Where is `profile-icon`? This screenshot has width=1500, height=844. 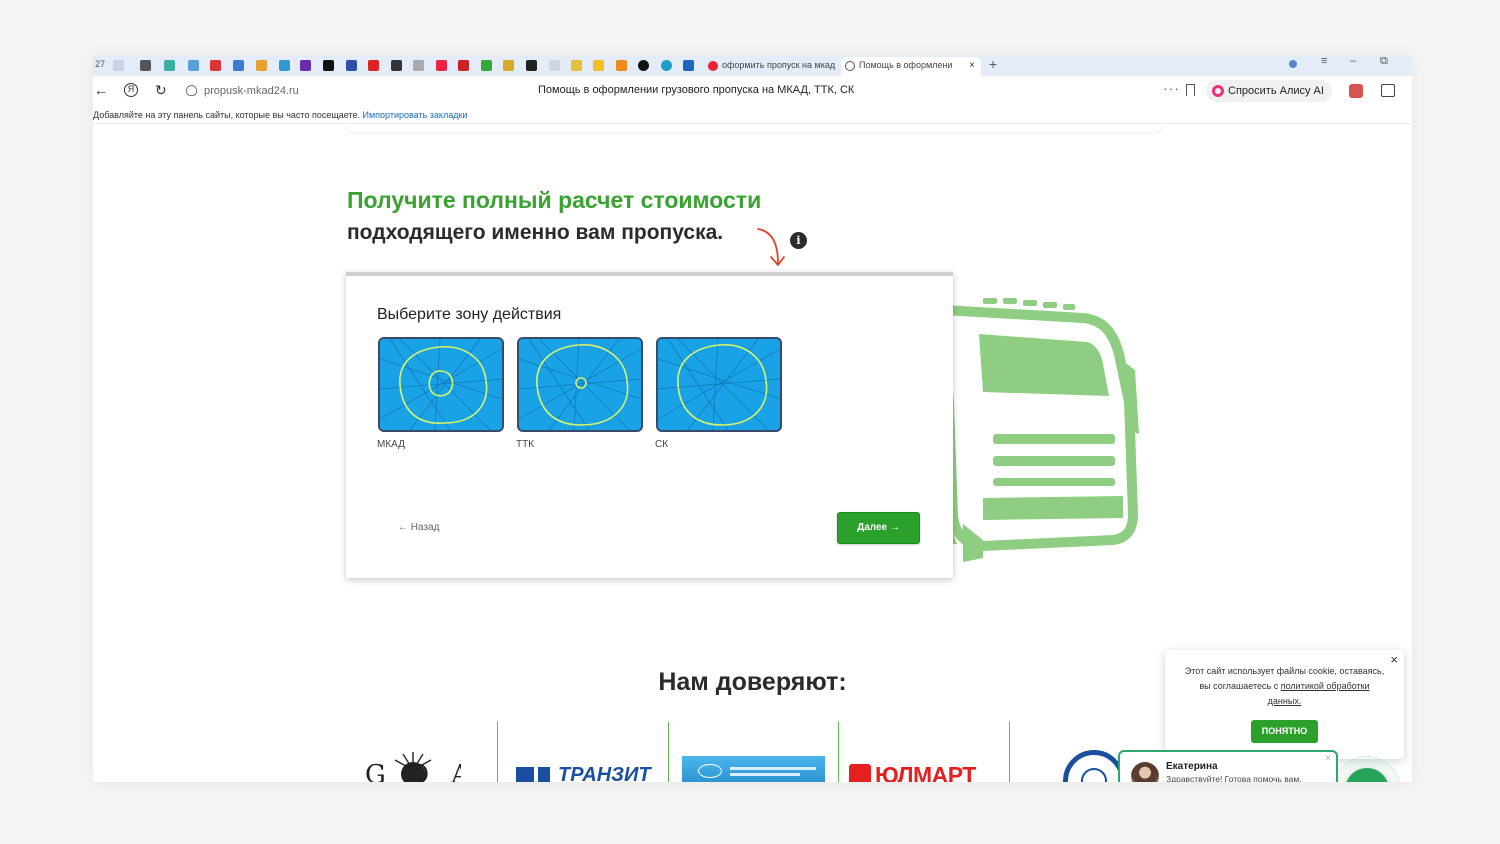 profile-icon is located at coordinates (1293, 64).